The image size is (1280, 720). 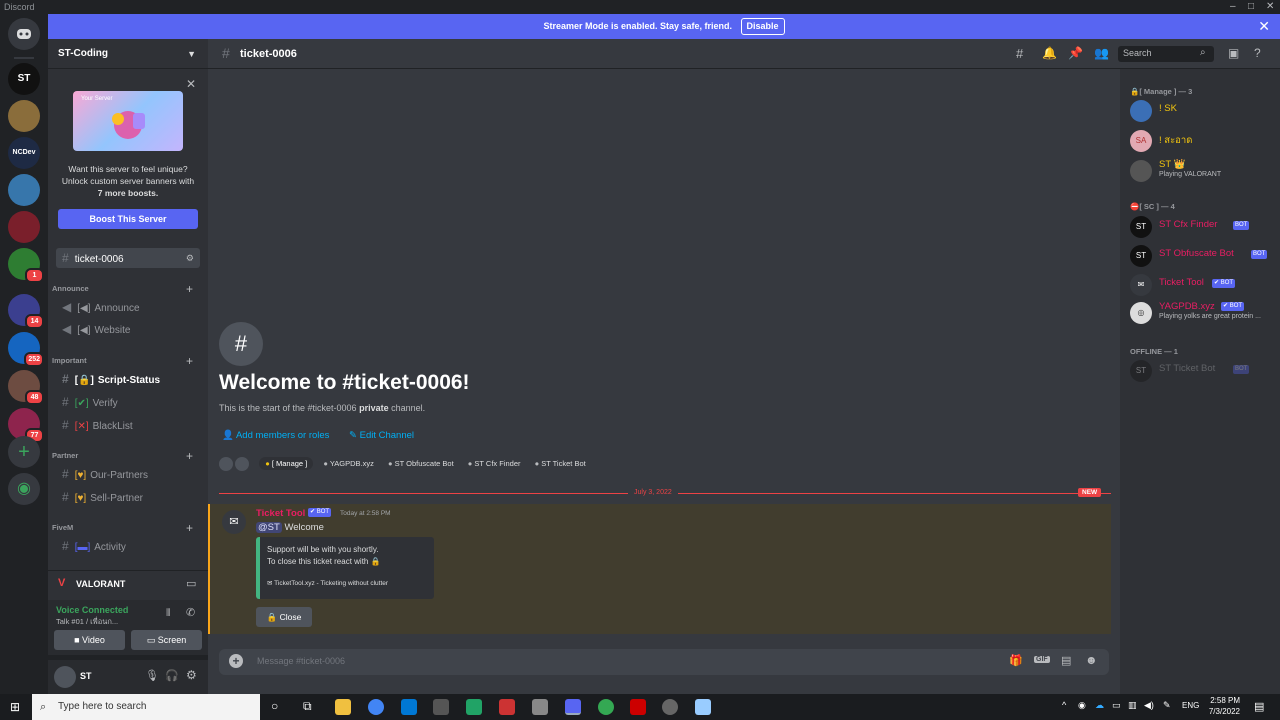 I want to click on volume-icon: ◀), so click(x=1149, y=705).